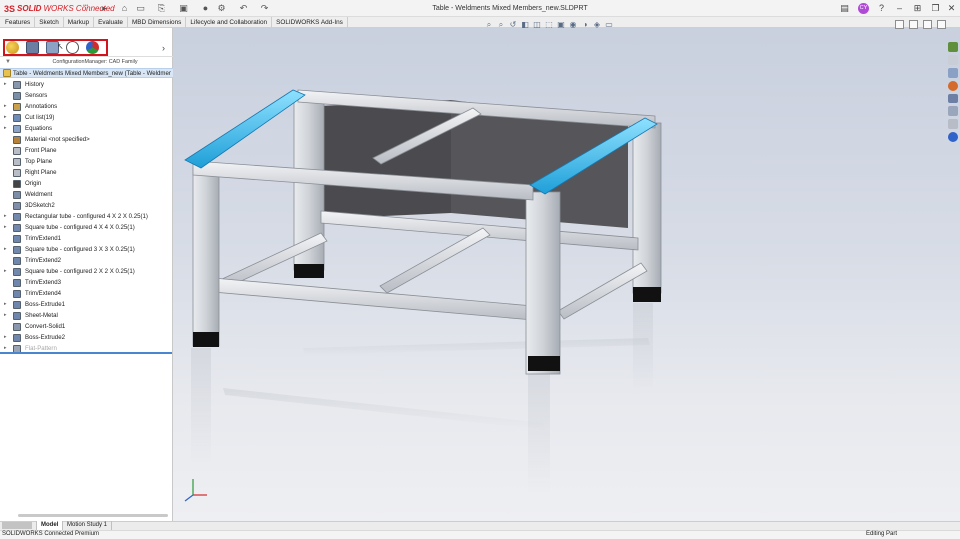  What do you see at coordinates (86, 150) in the screenshot?
I see `tree-item: Front Plane` at bounding box center [86, 150].